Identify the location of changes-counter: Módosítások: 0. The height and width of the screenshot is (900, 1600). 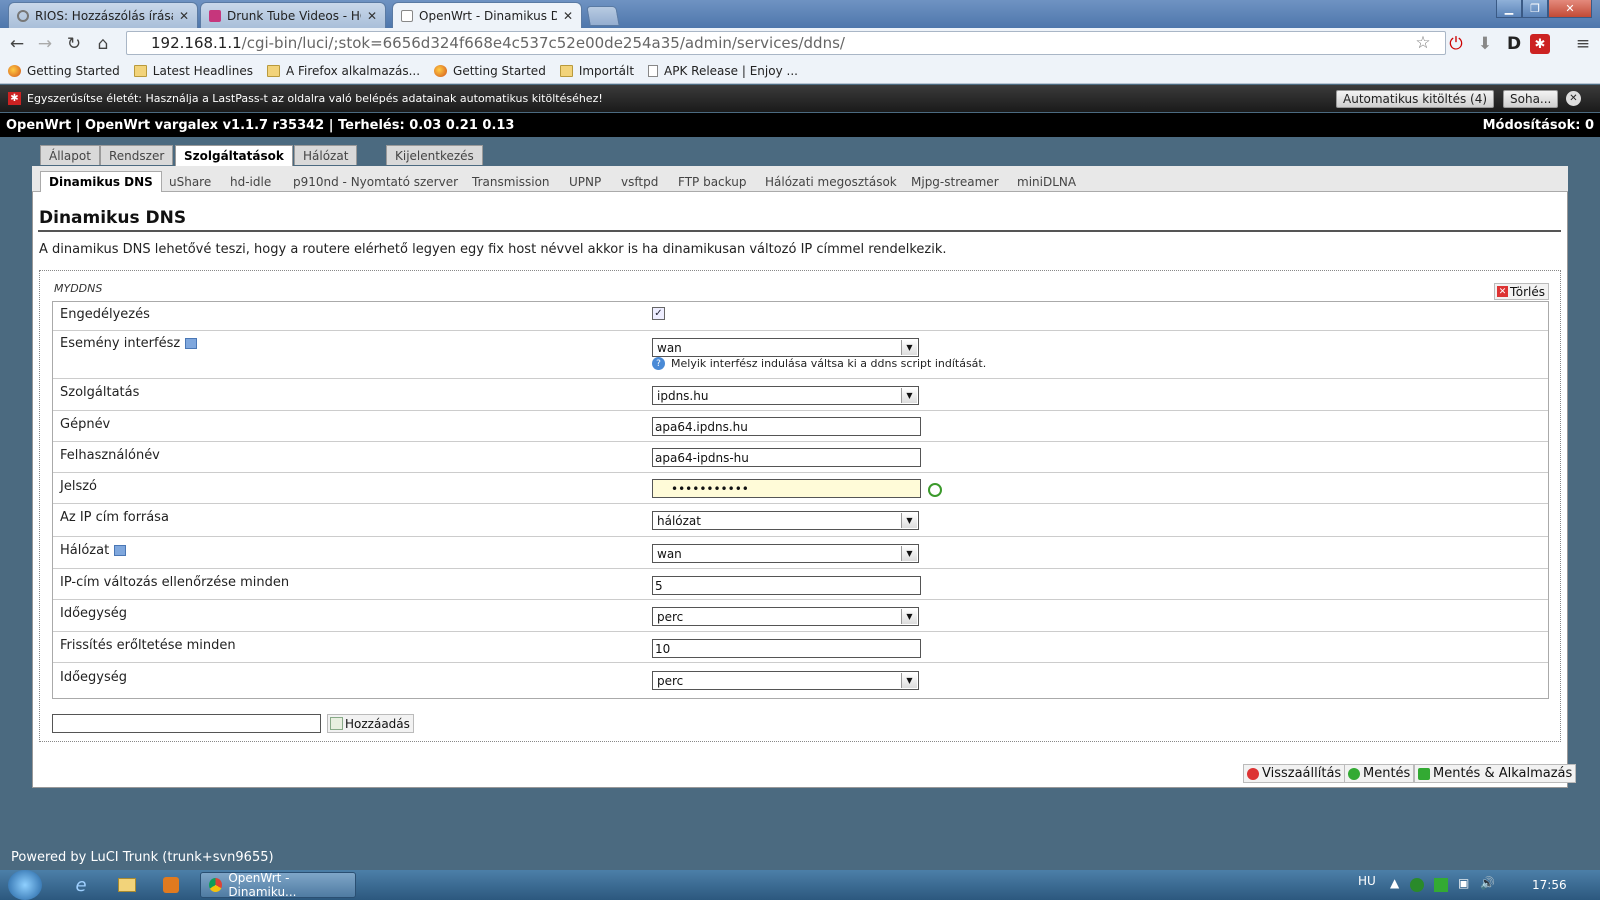
(1538, 125).